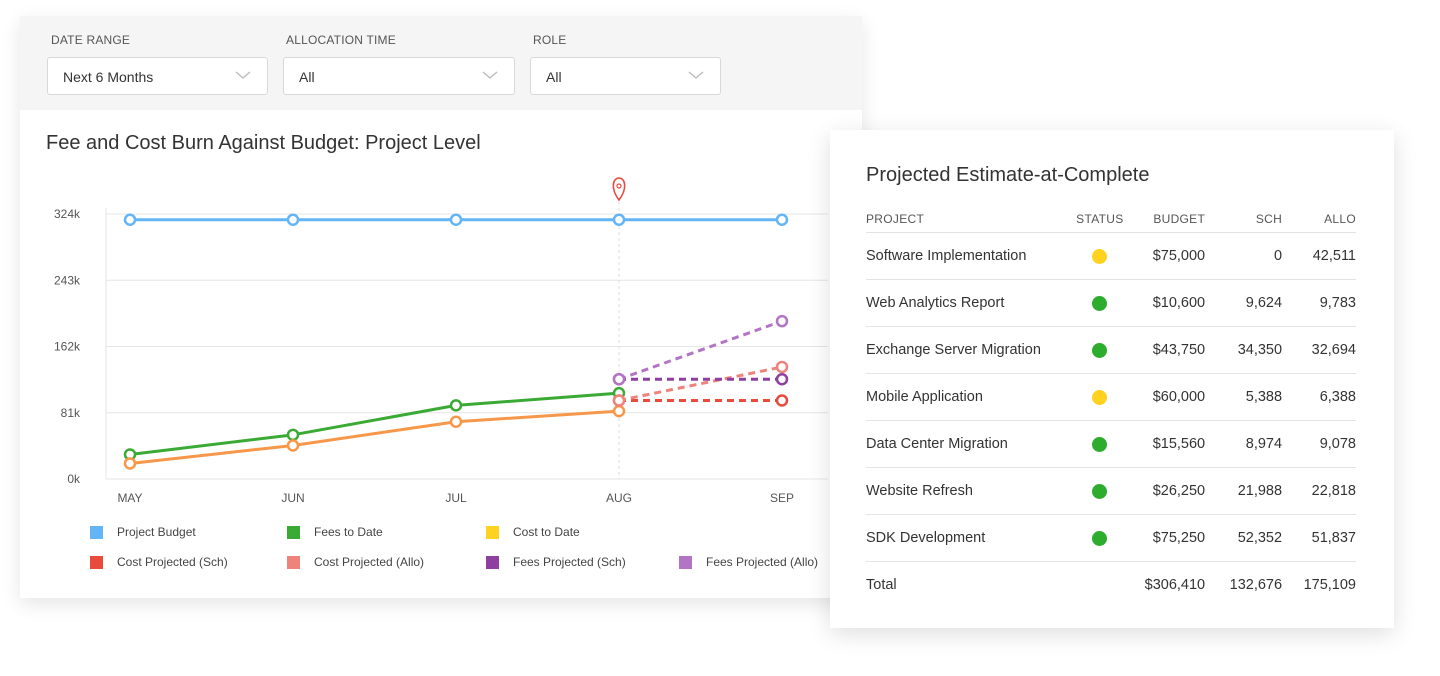  I want to click on table-row: Web Analytics Report $10,600 9,624 9,783, so click(1111, 303).